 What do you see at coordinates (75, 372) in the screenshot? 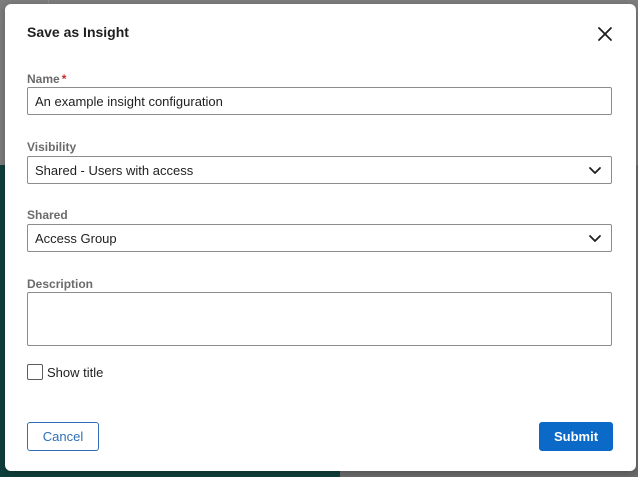
I see `show-title-label: Show title` at bounding box center [75, 372].